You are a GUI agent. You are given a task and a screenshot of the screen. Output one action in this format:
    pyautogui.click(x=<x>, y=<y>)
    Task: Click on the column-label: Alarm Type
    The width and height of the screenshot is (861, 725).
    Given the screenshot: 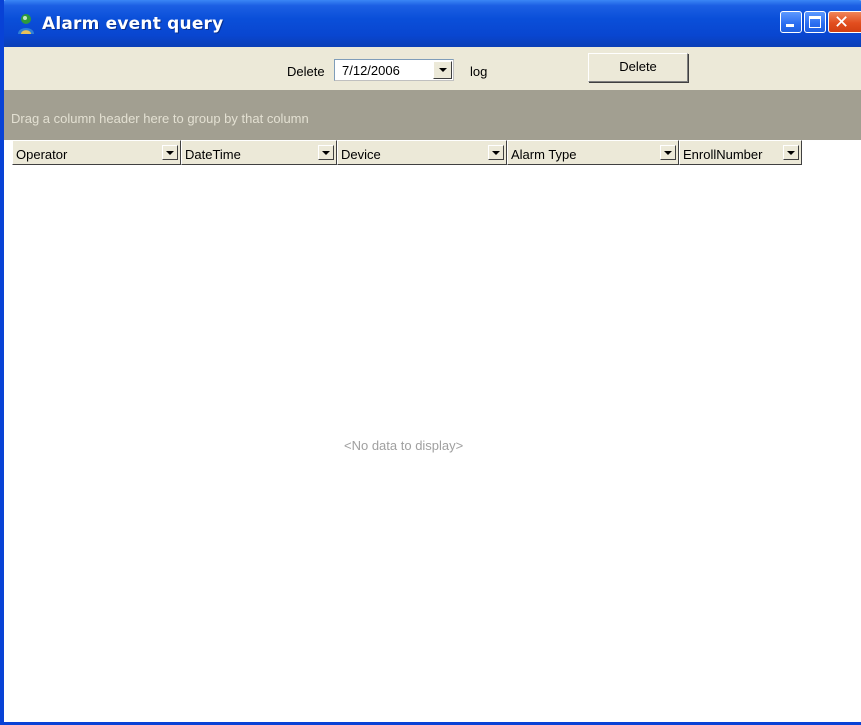 What is the action you would take?
    pyautogui.click(x=544, y=154)
    